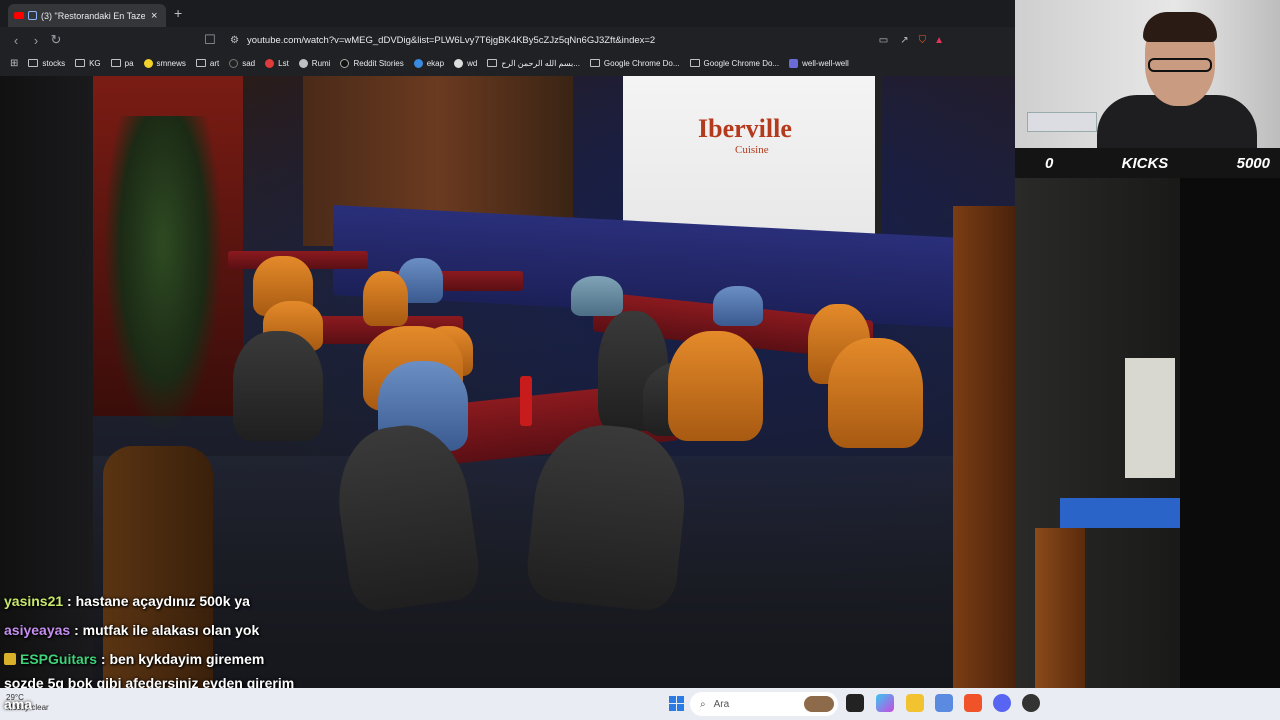 This screenshot has height=720, width=1280. Describe the element at coordinates (640, 704) in the screenshot. I see `windows-taskbar: 29°C Mostly clear ama ⌕ Ara` at that location.